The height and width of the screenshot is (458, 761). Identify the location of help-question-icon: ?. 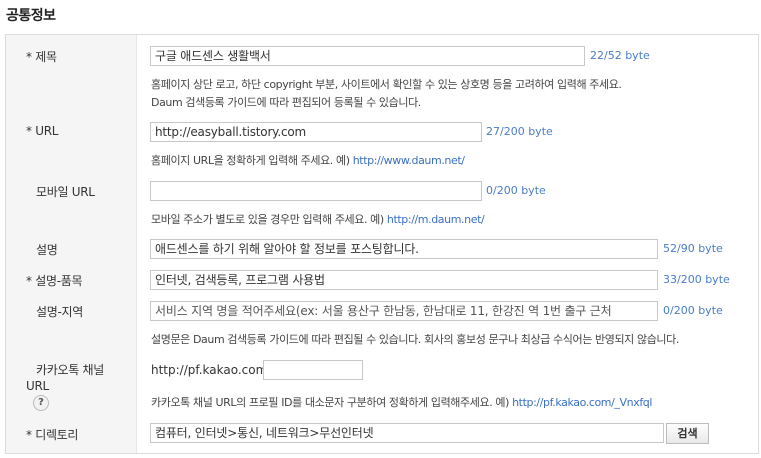
(41, 403).